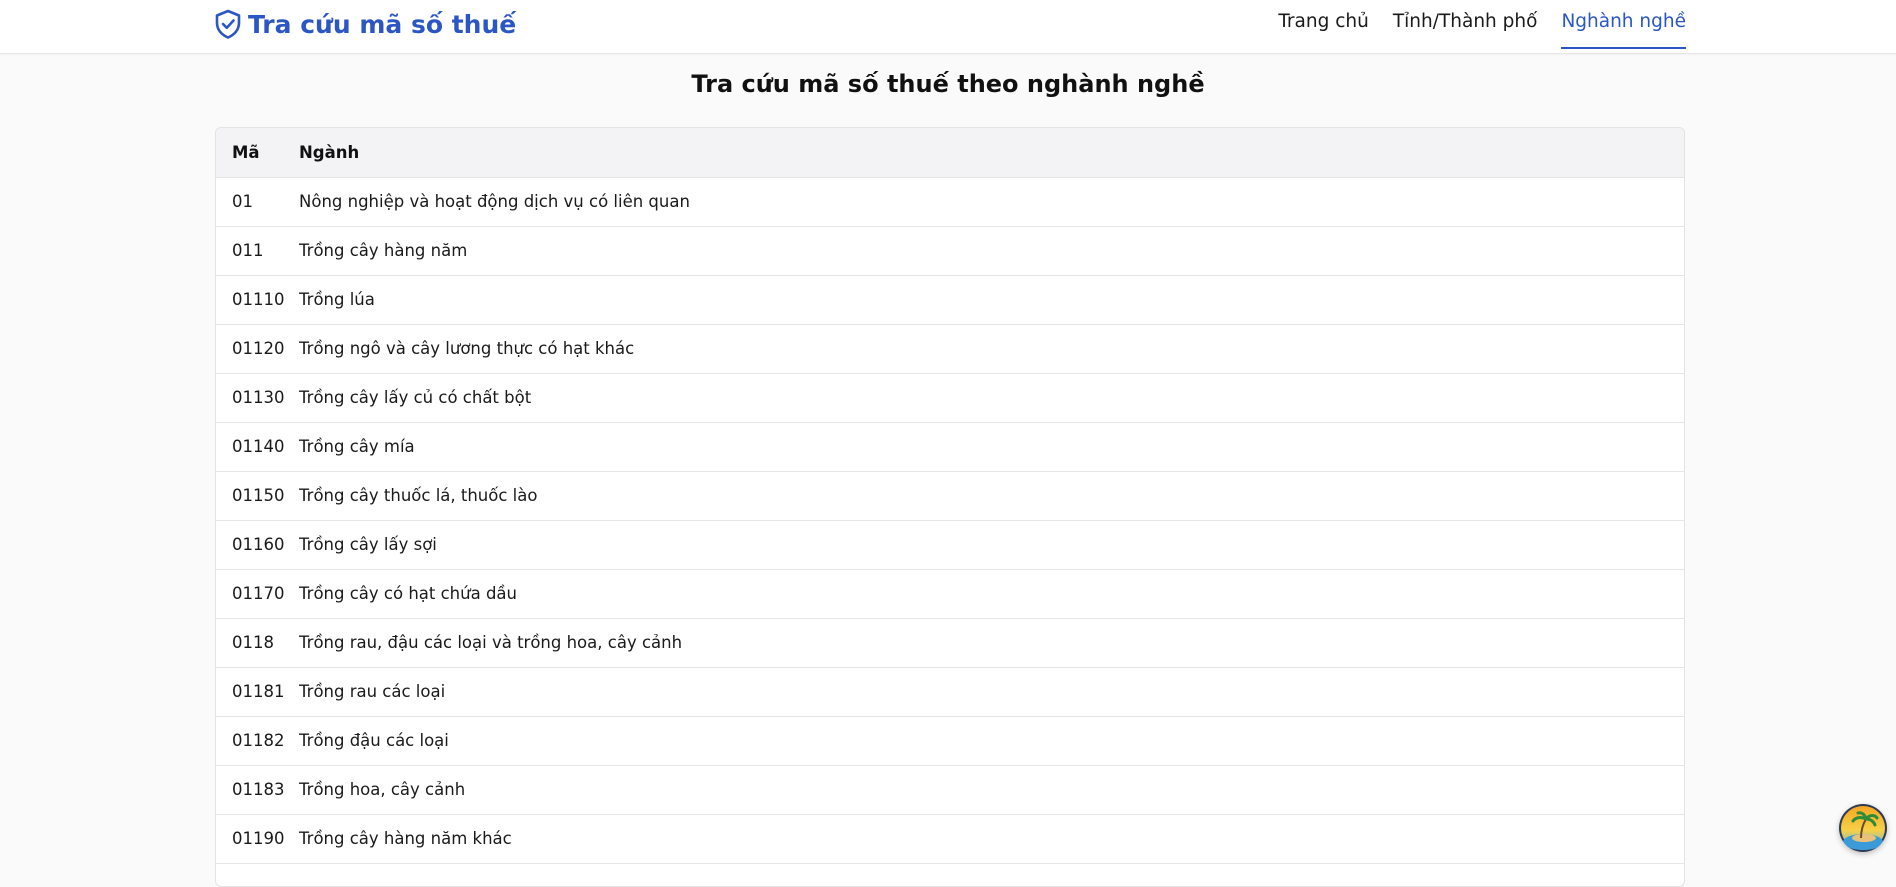  Describe the element at coordinates (257, 496) in the screenshot. I see `industry-code-cell: 01150` at that location.